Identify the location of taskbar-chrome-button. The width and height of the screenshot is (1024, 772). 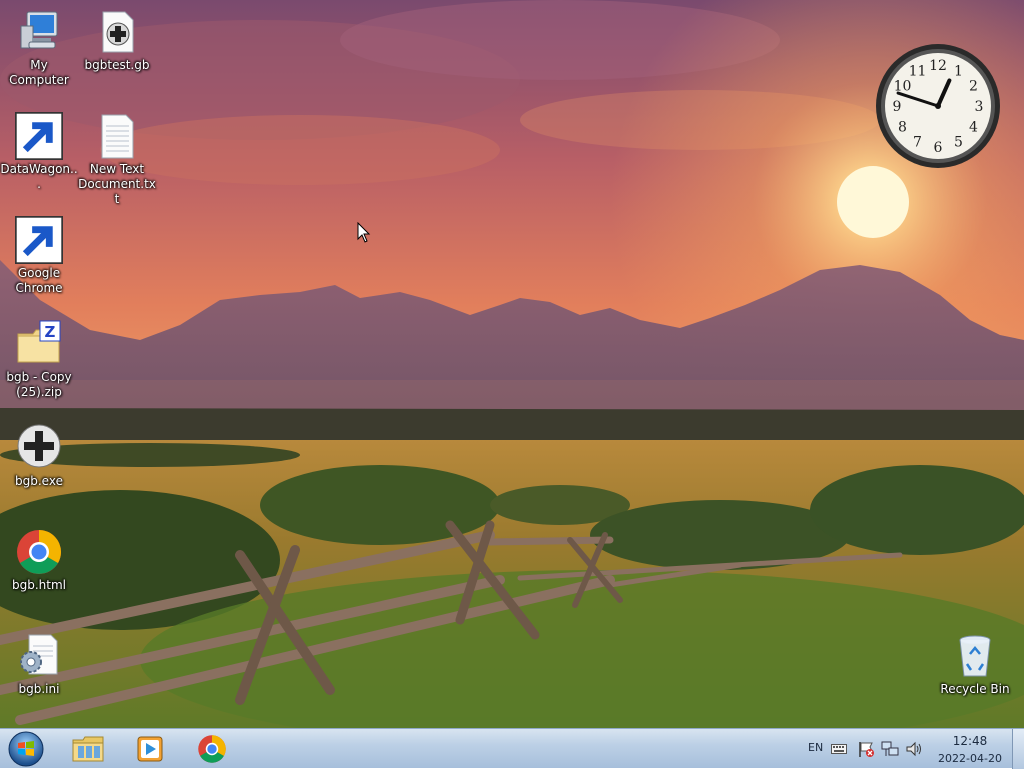
(212, 749).